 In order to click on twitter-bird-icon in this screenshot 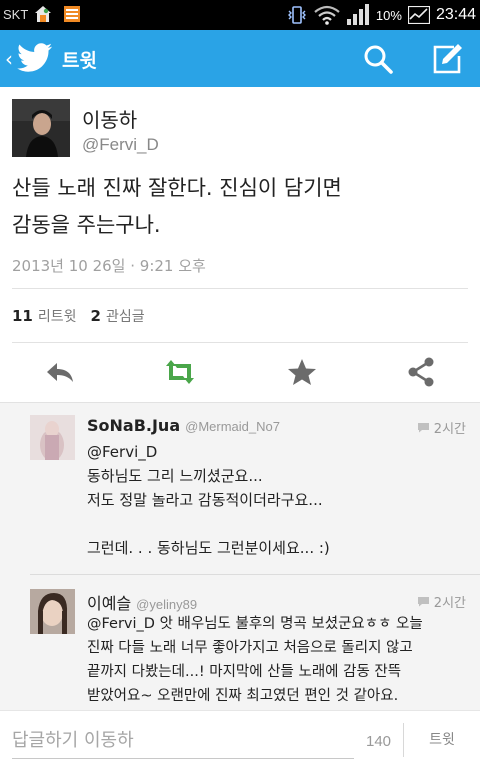, I will do `click(35, 58)`.